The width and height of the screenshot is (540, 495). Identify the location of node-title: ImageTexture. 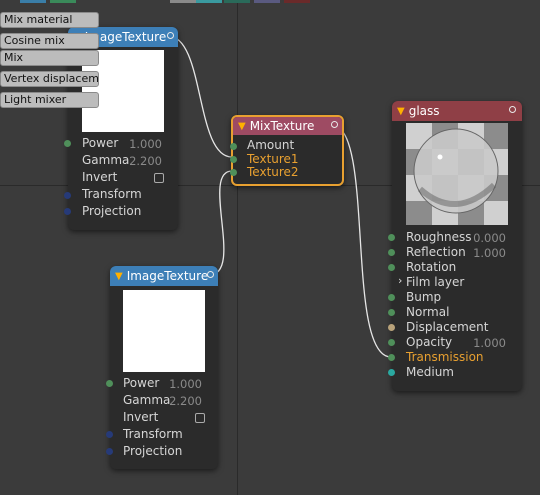
(167, 276).